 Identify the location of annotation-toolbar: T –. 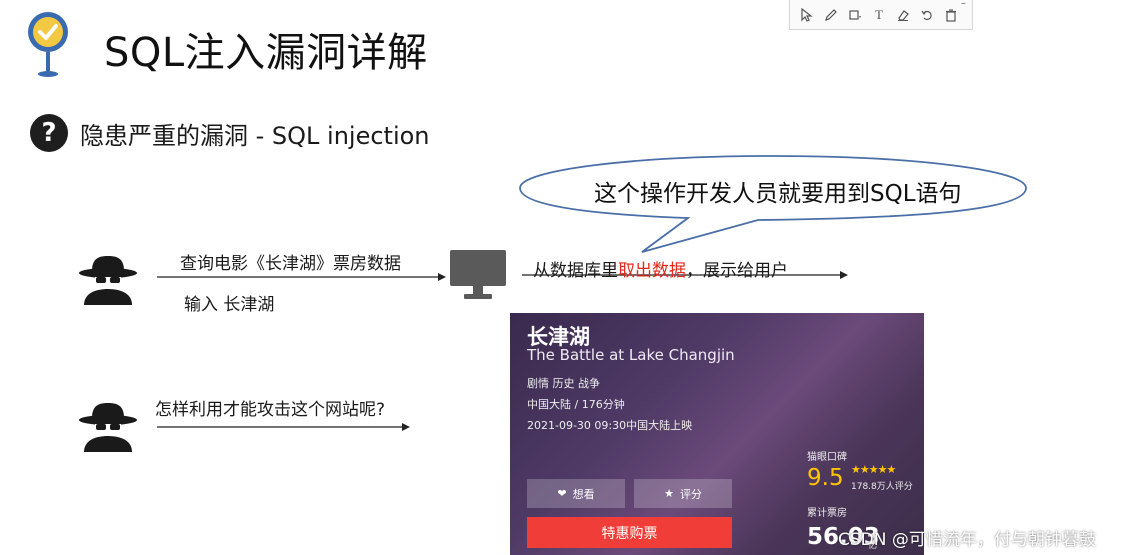
(881, 15).